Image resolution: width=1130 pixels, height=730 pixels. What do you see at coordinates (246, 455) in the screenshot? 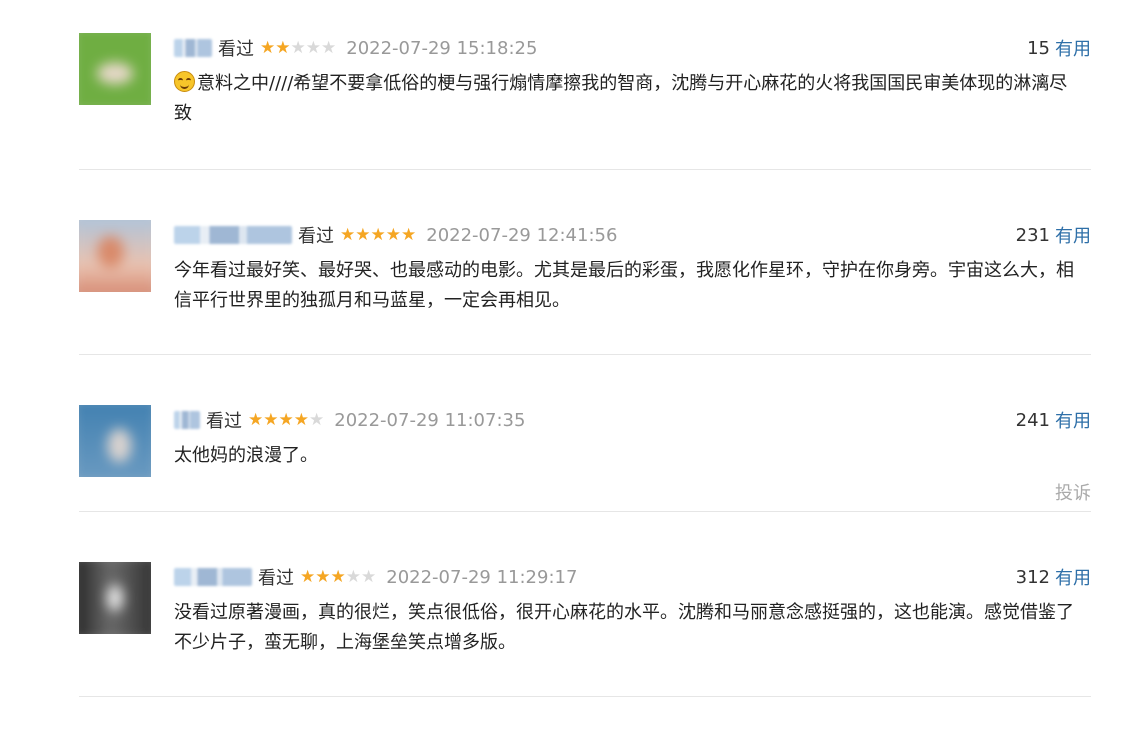
I see `review-text: 太他妈的浪漫了。` at bounding box center [246, 455].